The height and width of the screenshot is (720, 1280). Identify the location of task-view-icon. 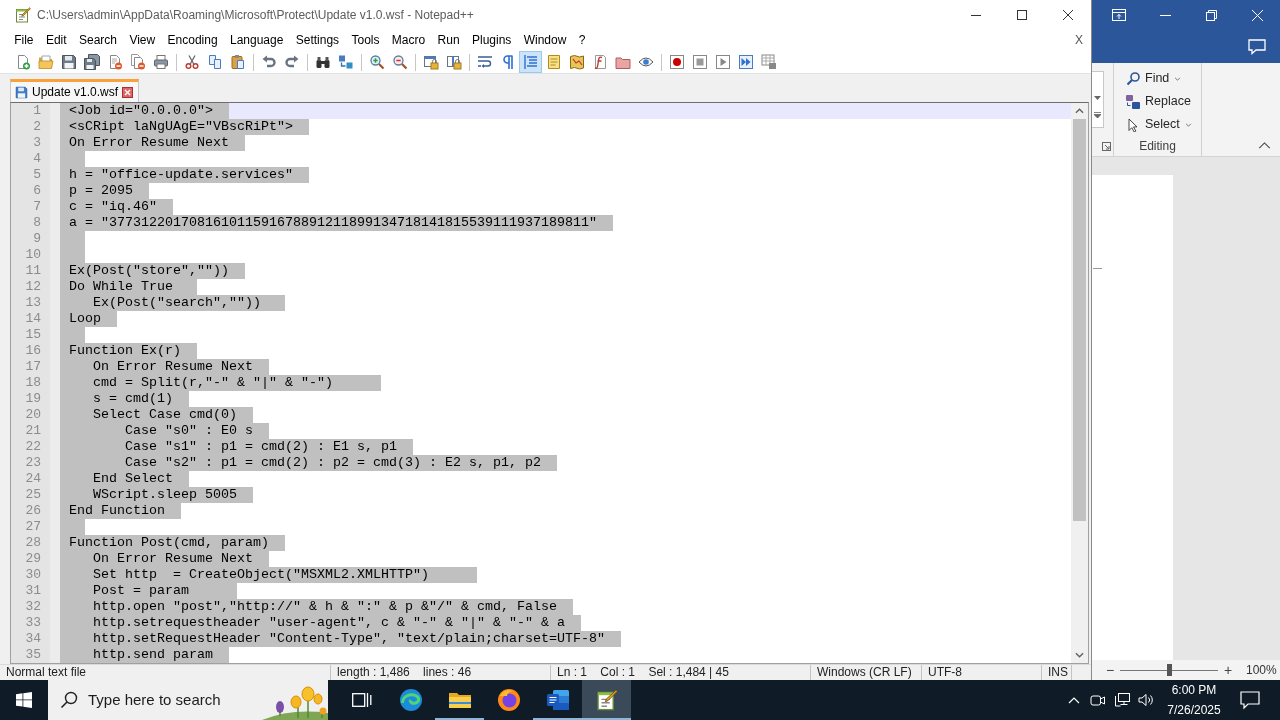
(361, 700).